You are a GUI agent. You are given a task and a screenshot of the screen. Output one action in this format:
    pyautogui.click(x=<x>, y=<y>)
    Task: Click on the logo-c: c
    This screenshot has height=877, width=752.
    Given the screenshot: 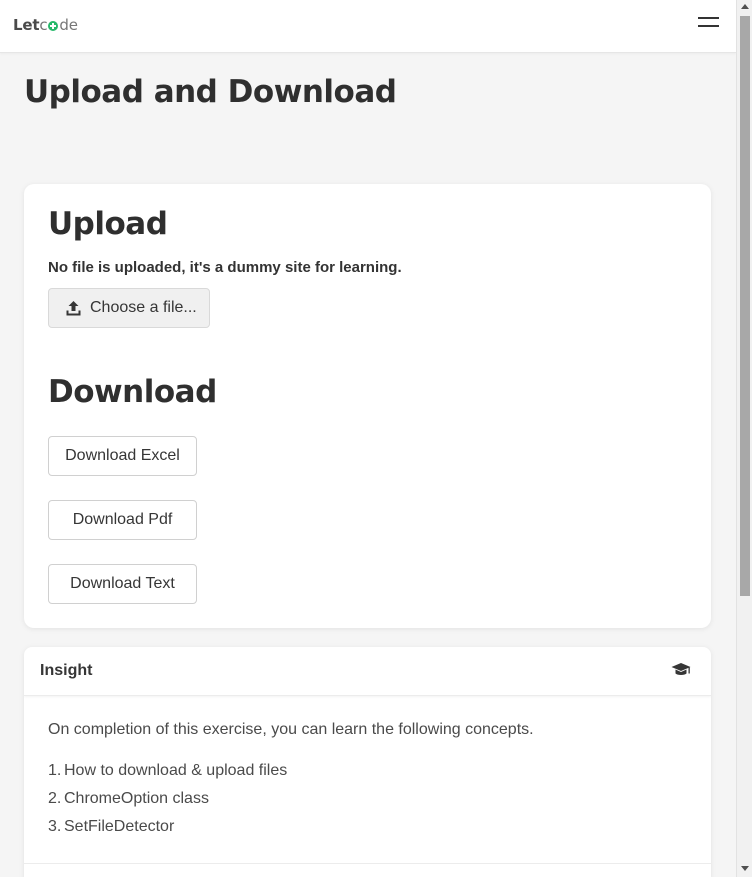 What is the action you would take?
    pyautogui.click(x=43, y=25)
    